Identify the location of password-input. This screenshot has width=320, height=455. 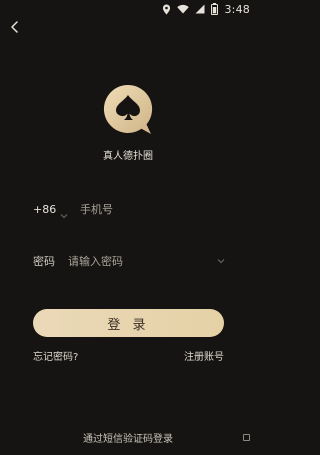
(140, 261).